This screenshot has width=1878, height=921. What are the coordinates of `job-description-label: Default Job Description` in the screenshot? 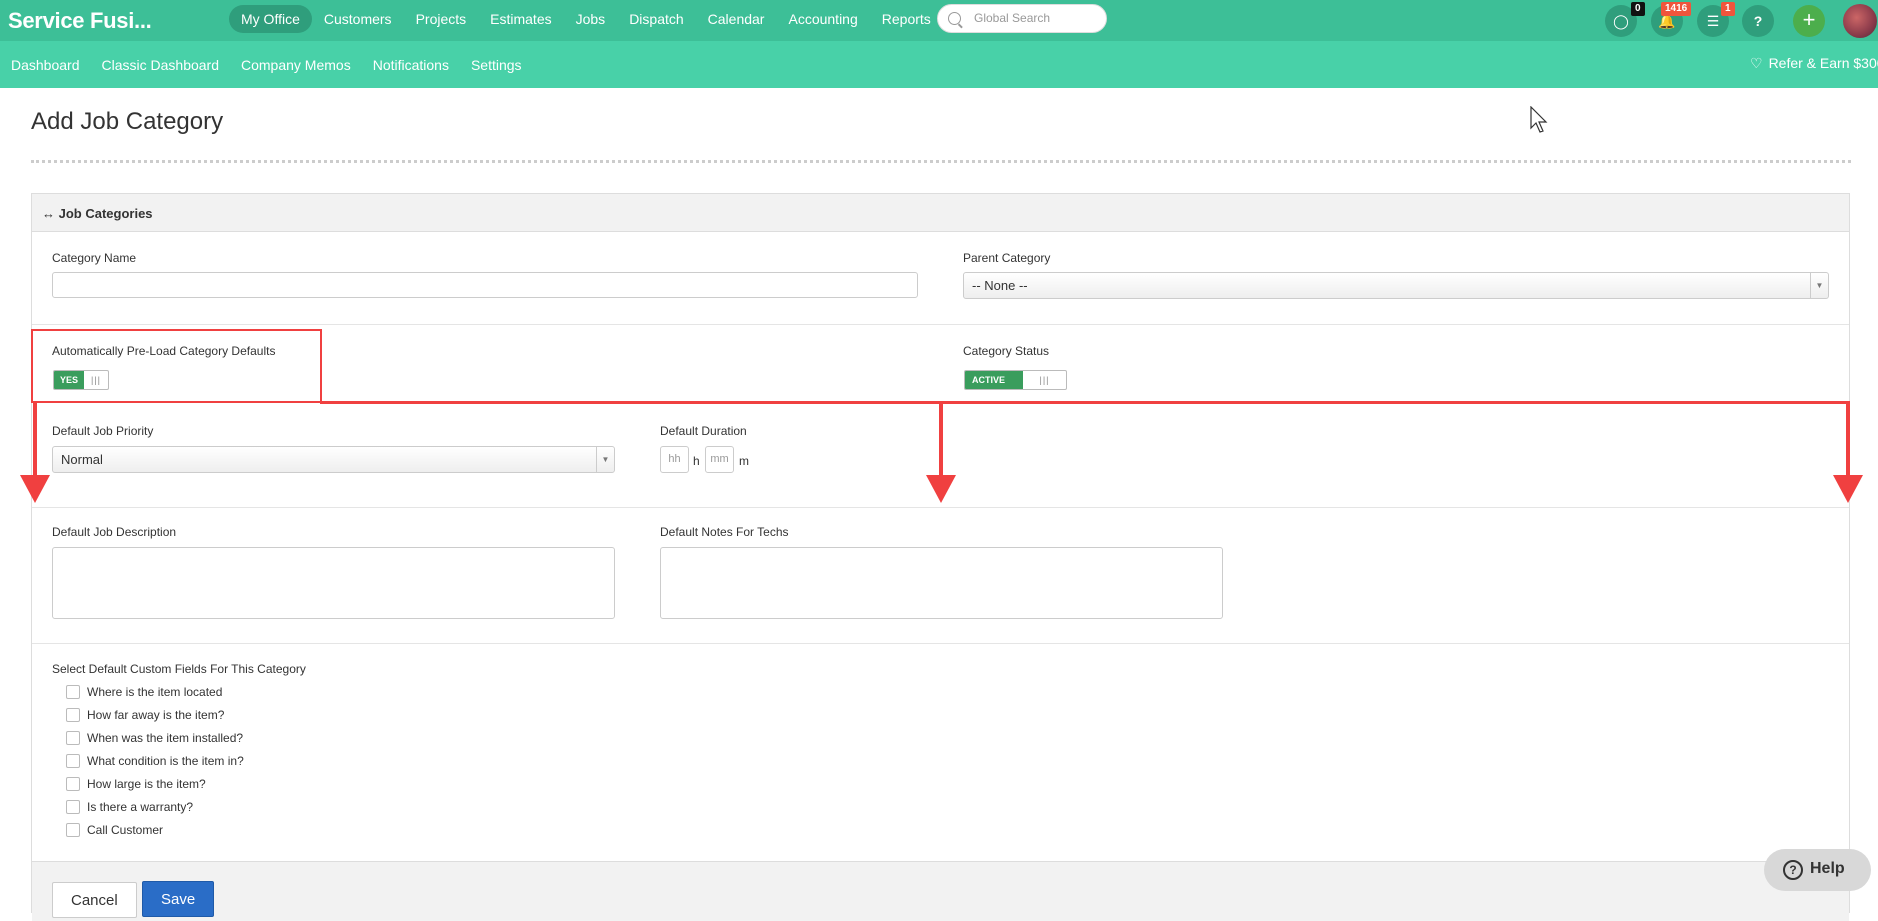 It's located at (114, 532).